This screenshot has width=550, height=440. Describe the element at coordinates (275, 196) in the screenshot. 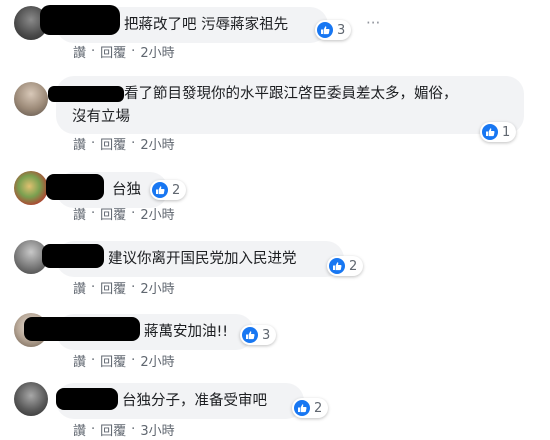

I see `comment-item: 台独 2 讚 · 回覆 · 2小時` at that location.